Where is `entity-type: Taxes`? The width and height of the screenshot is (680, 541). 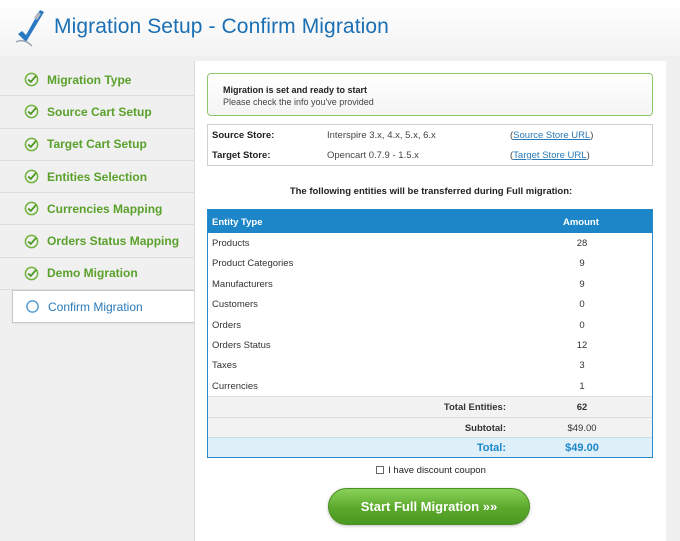
entity-type: Taxes is located at coordinates (224, 366).